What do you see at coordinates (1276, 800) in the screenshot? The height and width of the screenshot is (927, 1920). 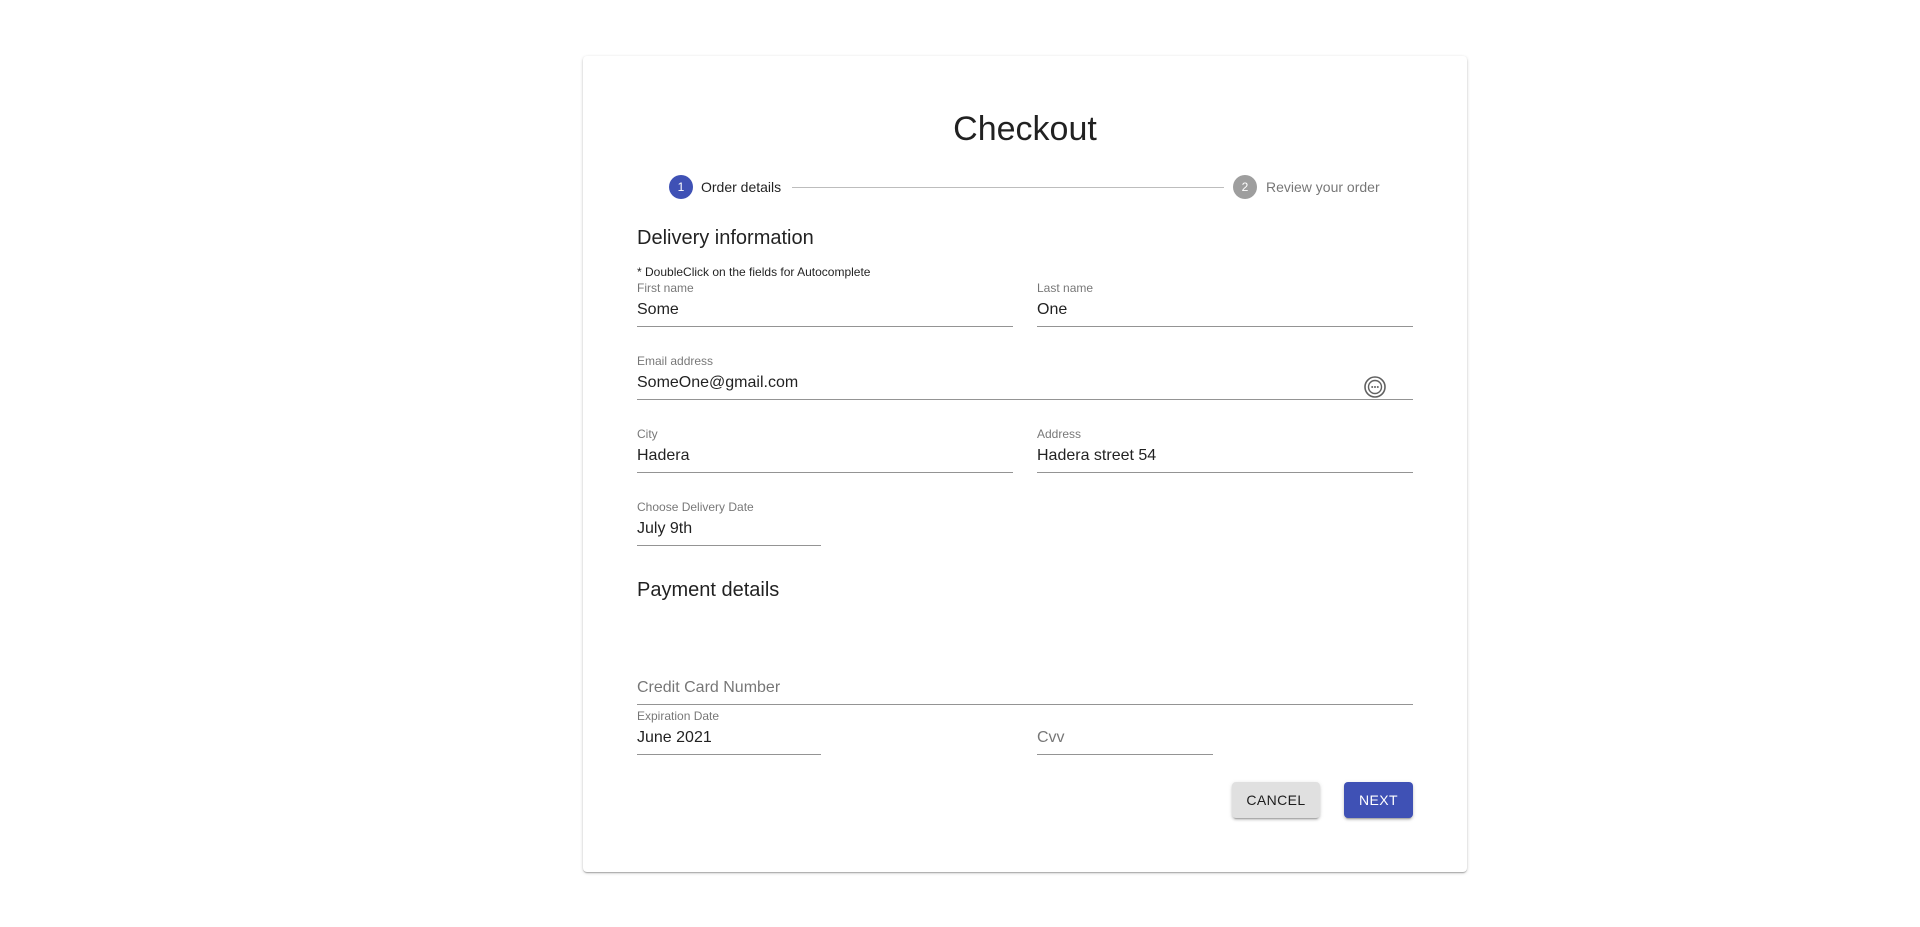 I see `cancel-button: CANCEL` at bounding box center [1276, 800].